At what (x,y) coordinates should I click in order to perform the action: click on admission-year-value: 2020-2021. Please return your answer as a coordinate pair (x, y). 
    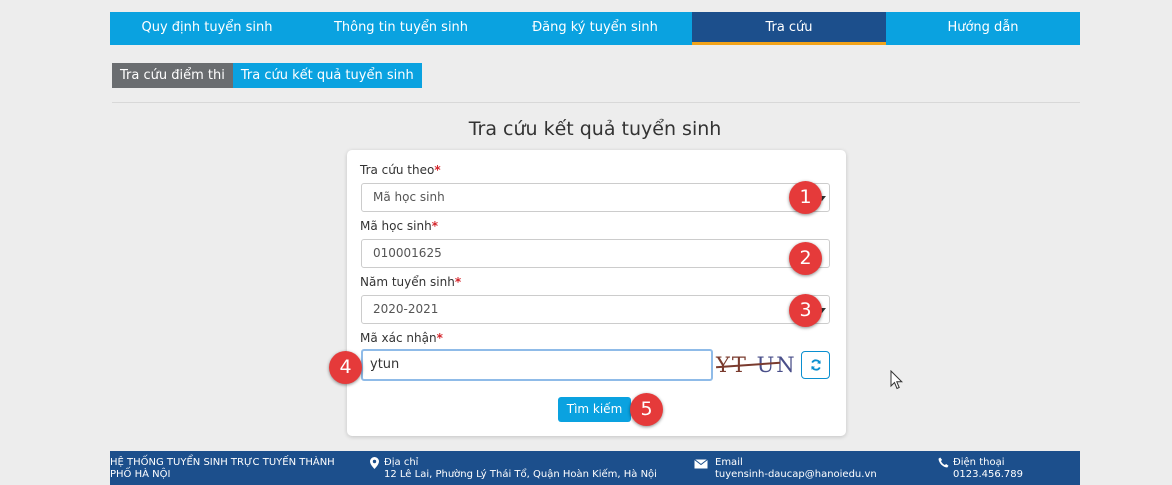
    Looking at the image, I should click on (406, 309).